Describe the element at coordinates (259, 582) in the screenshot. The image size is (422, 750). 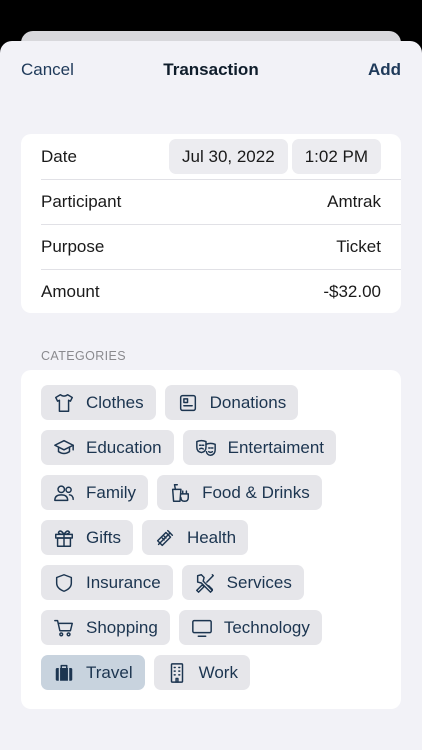
I see `category-label: Services` at that location.